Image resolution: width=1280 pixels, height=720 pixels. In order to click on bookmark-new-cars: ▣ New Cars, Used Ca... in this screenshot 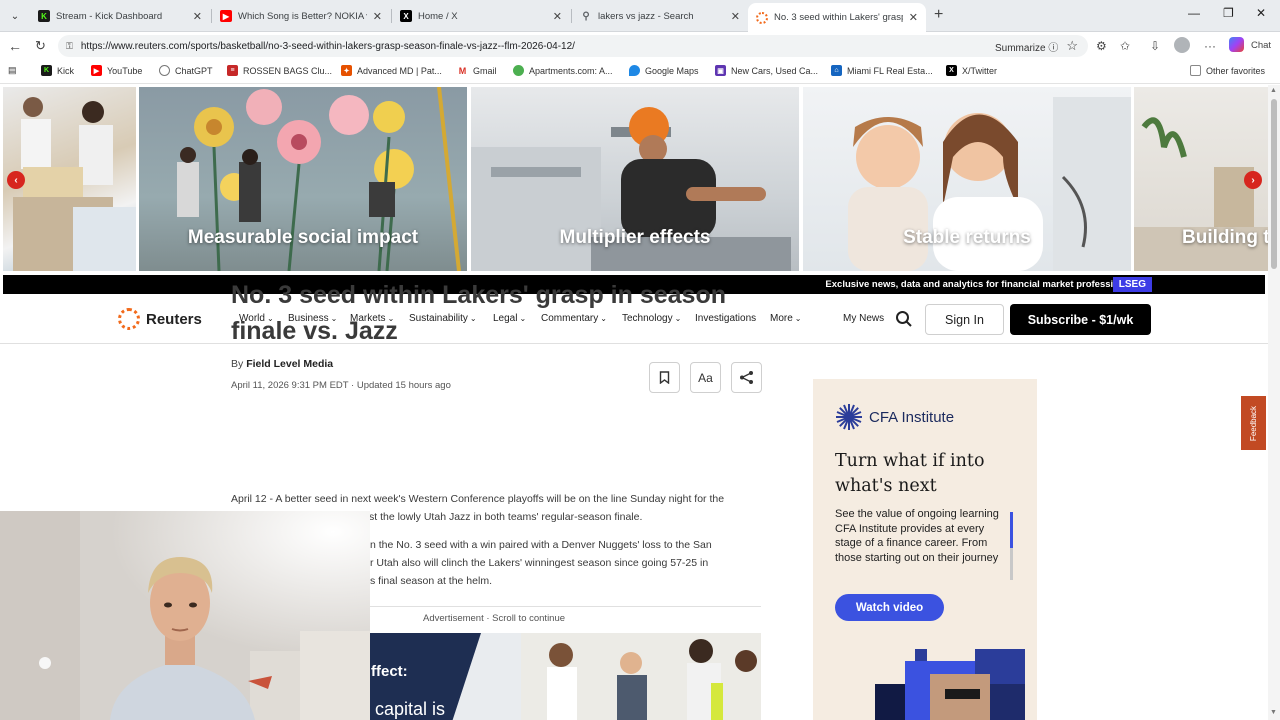, I will do `click(766, 70)`.